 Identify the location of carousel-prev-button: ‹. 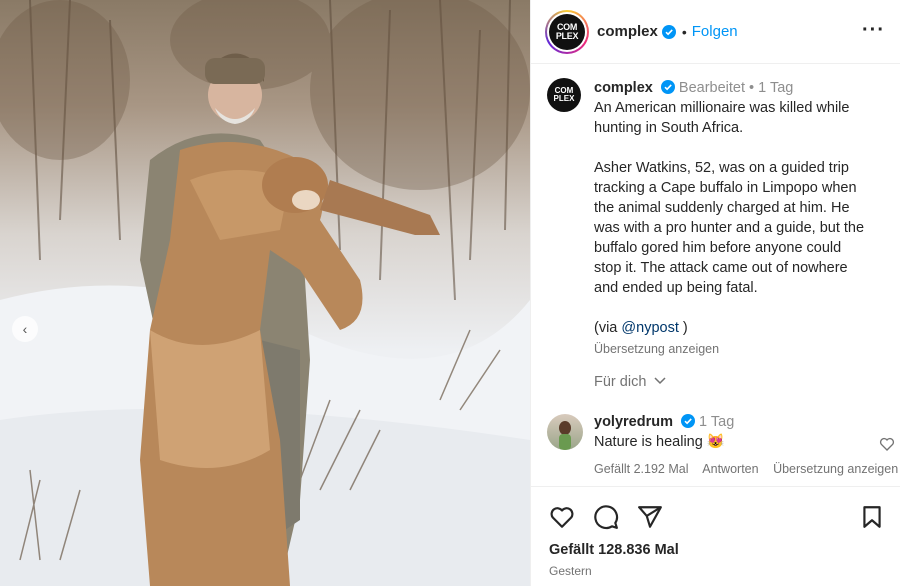
(25, 329).